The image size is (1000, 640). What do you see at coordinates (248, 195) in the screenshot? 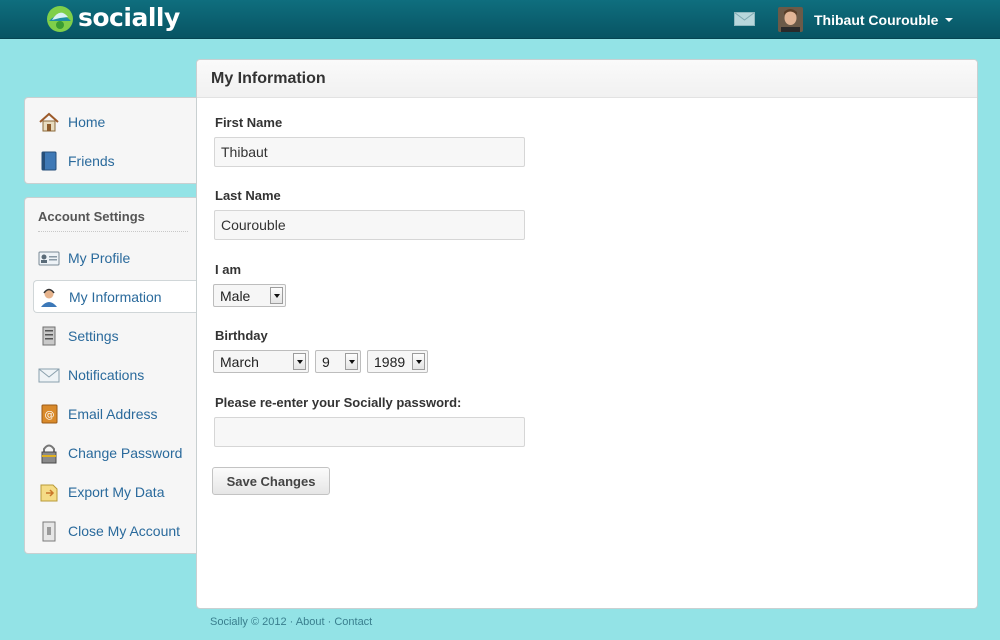
I see `last-name-label: Last Name` at bounding box center [248, 195].